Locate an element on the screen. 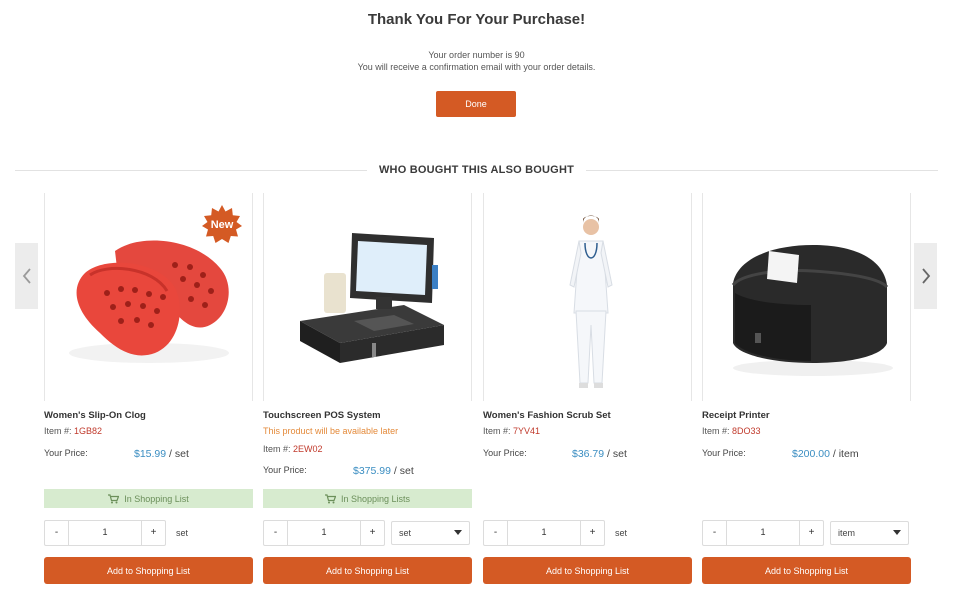  quantity-stepper: - + item is located at coordinates (805, 532).